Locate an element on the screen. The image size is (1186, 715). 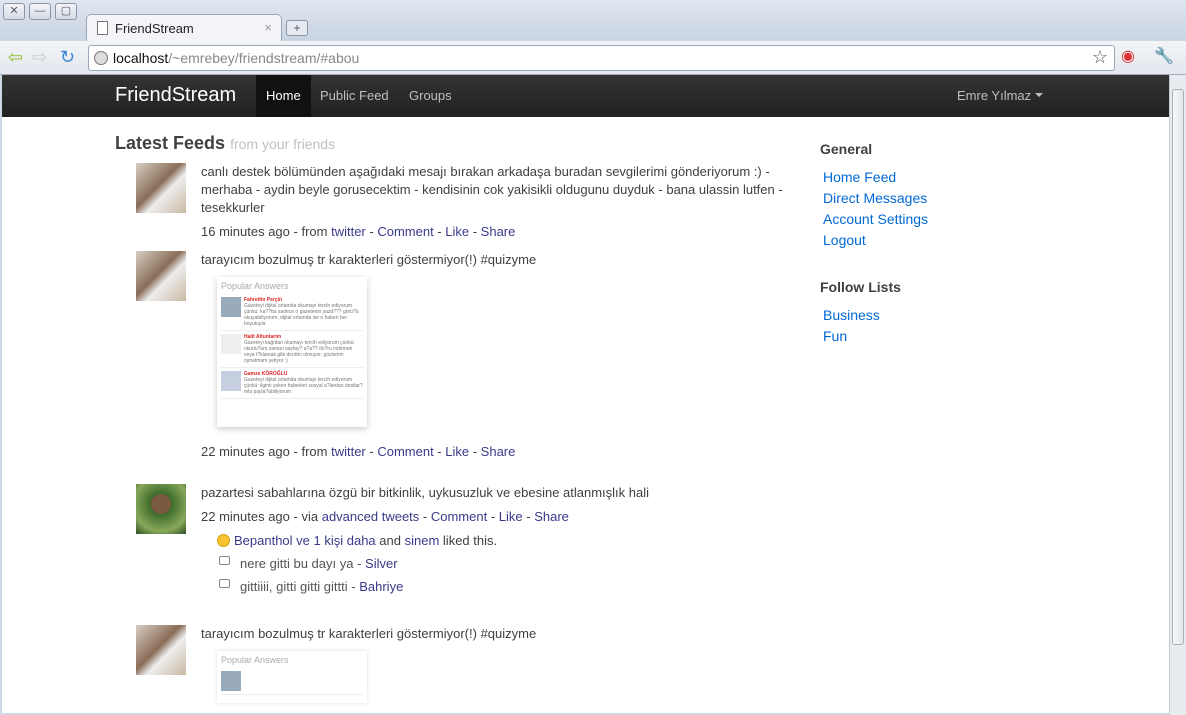
caret-down-icon is located at coordinates (1039, 96).